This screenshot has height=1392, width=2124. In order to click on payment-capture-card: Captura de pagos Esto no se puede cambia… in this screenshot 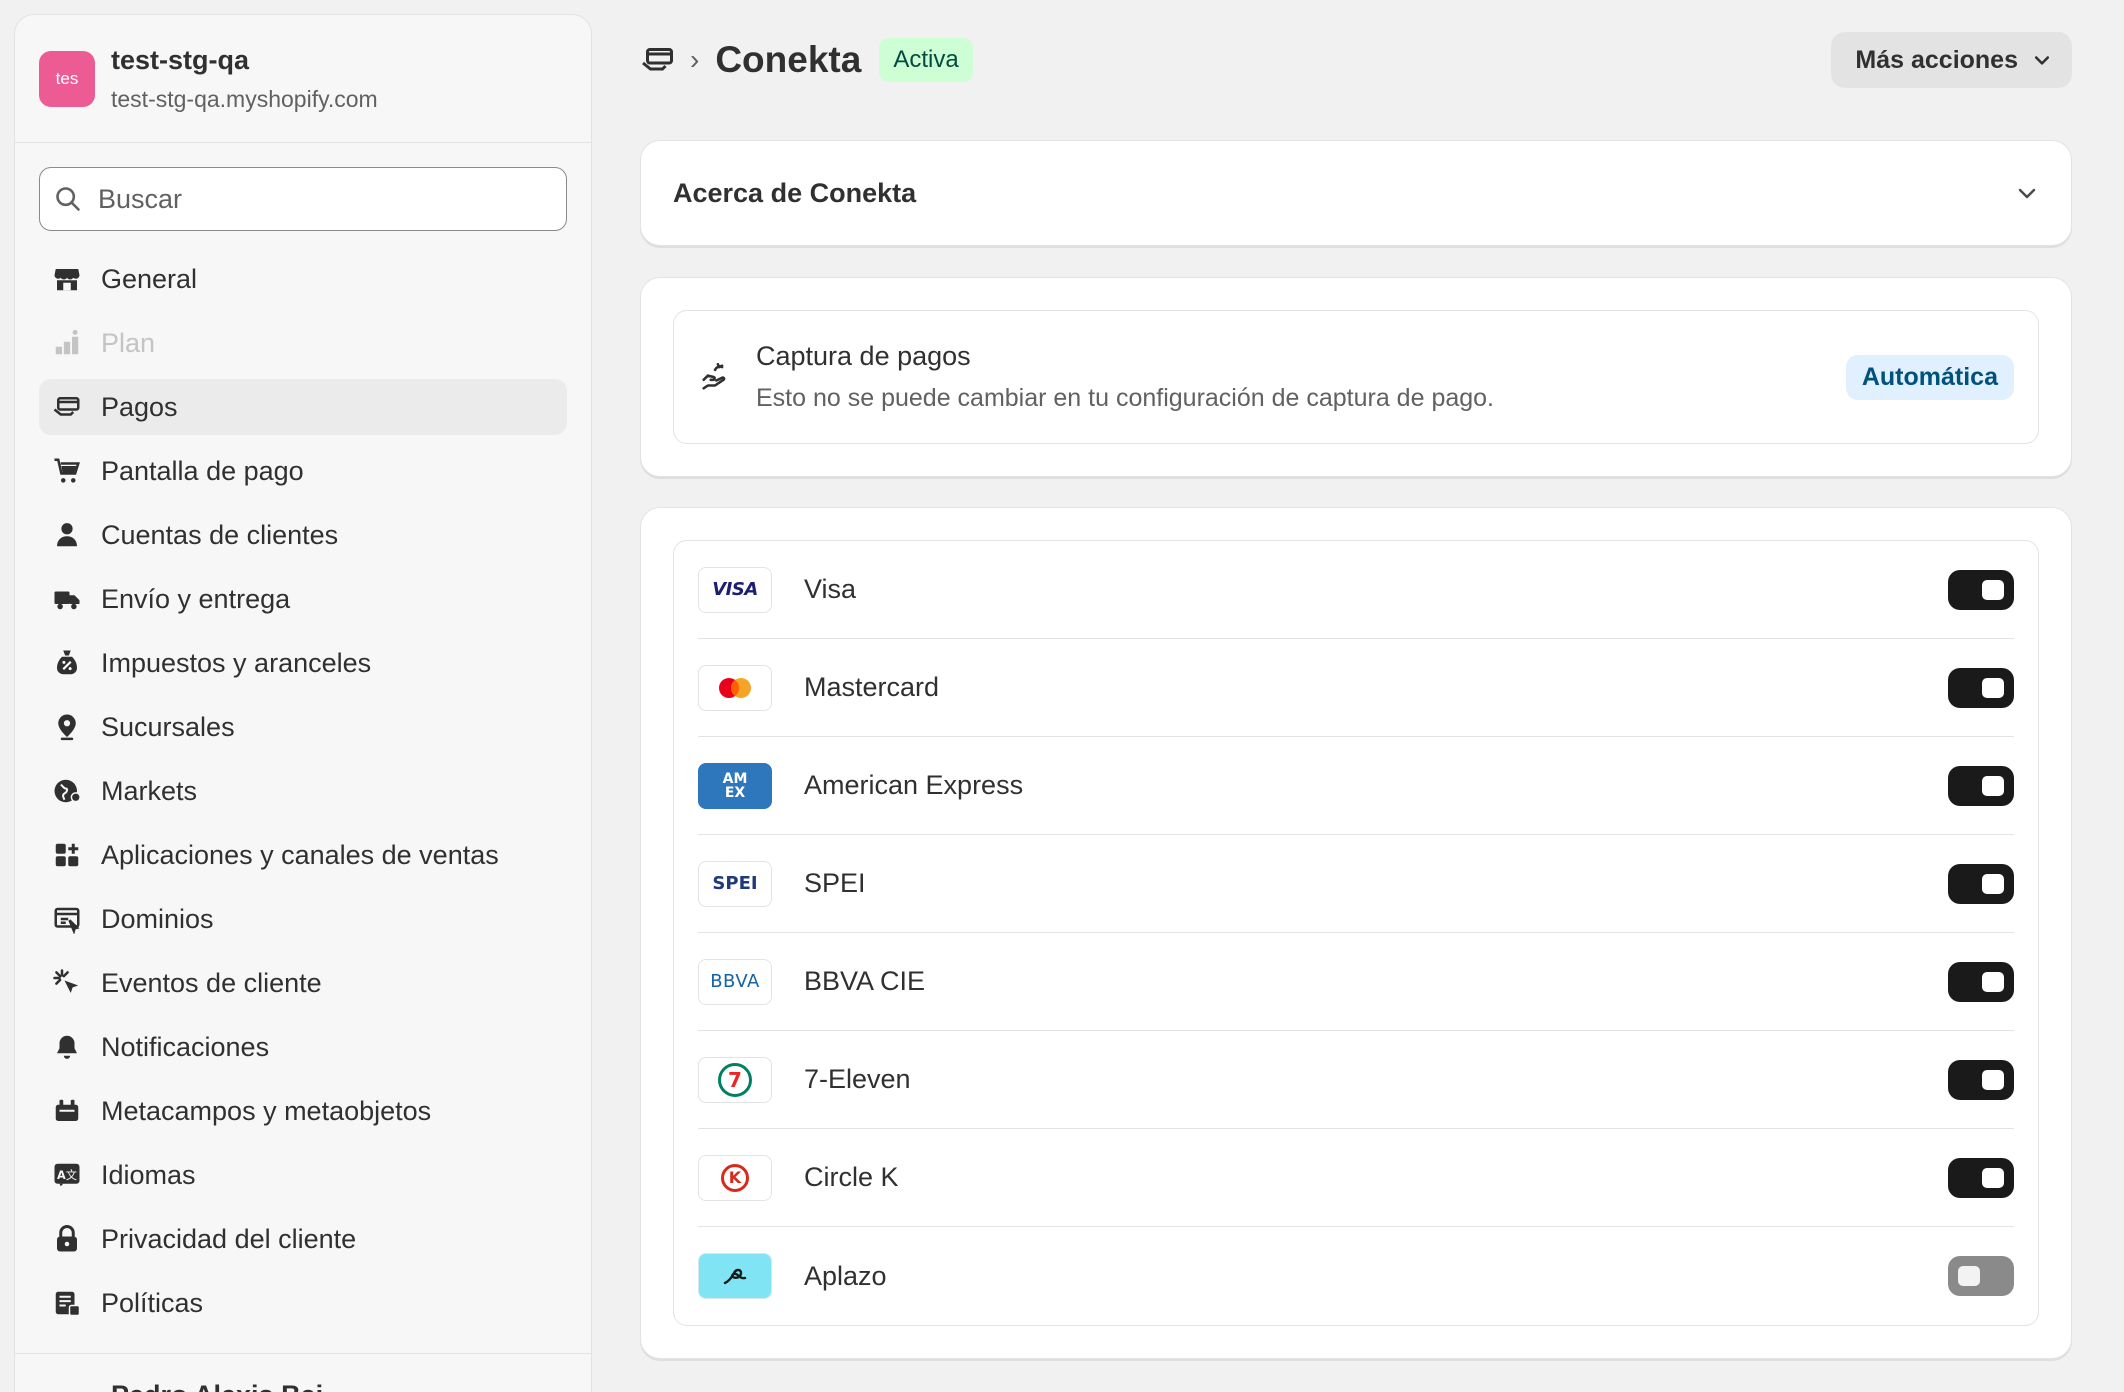, I will do `click(1356, 377)`.